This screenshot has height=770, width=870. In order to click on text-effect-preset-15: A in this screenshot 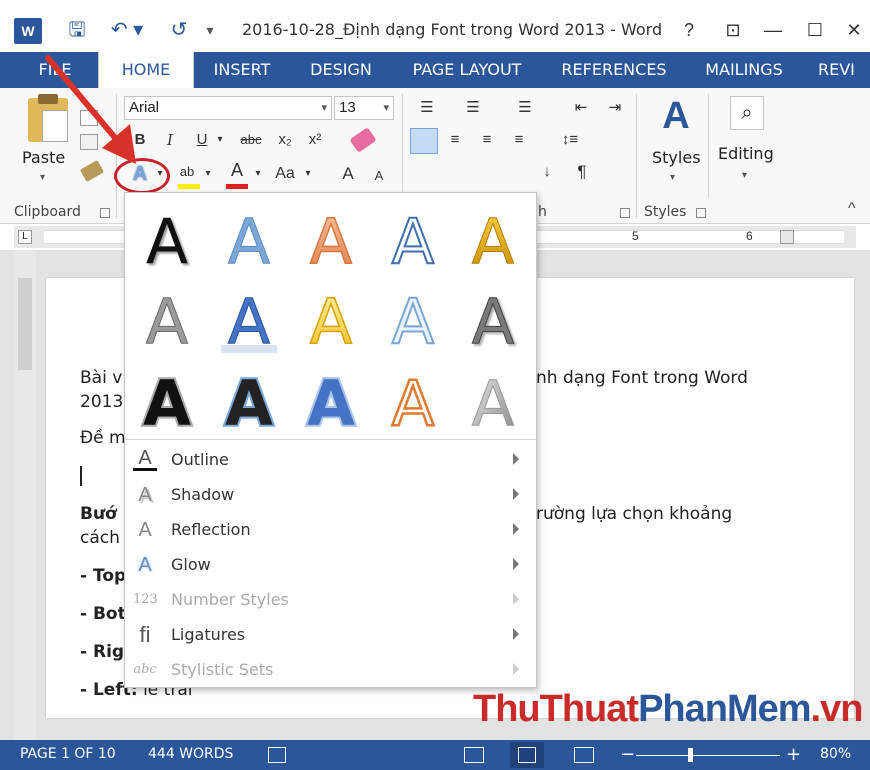, I will do `click(492, 403)`.